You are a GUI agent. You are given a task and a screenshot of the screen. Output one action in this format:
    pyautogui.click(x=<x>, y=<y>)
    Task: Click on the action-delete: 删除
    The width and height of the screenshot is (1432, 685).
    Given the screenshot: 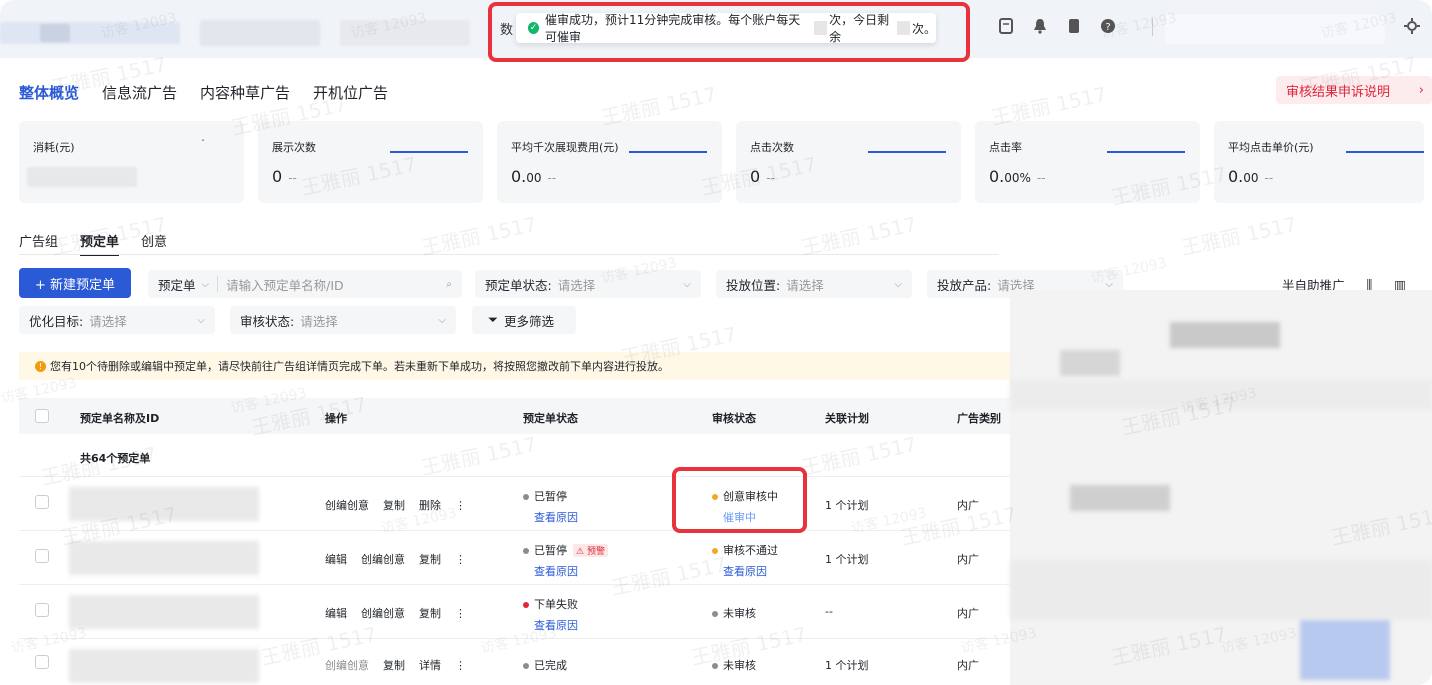 What is the action you would take?
    pyautogui.click(x=430, y=505)
    